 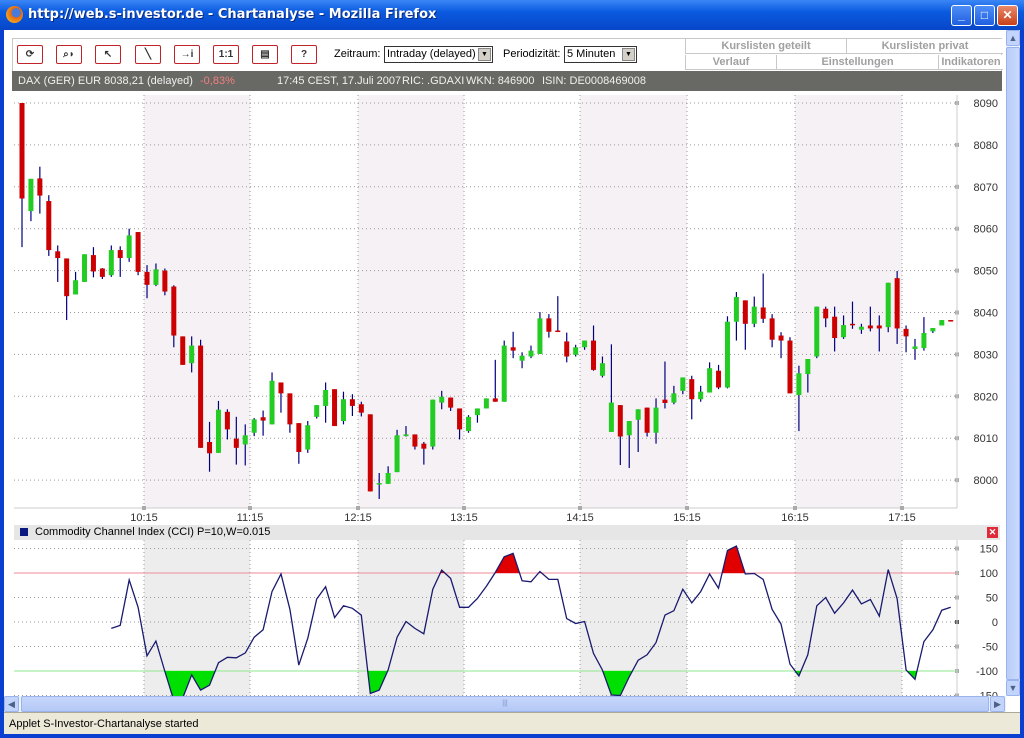 I want to click on price-tick-label: 8060, so click(x=986, y=230).